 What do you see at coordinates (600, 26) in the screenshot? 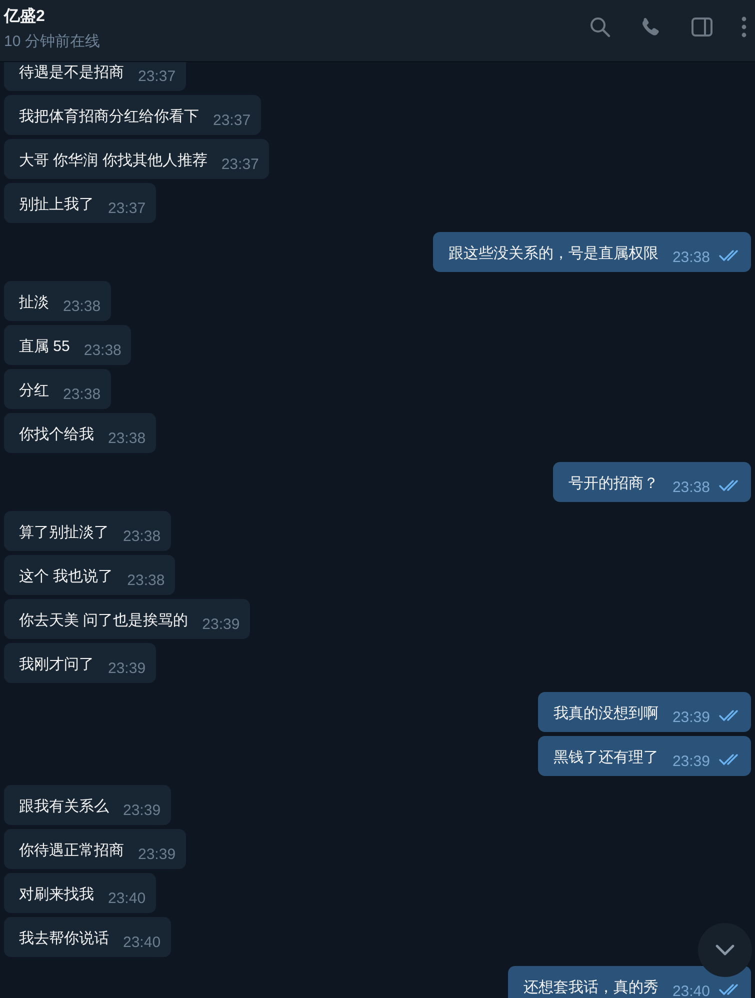
I see `search-icon` at bounding box center [600, 26].